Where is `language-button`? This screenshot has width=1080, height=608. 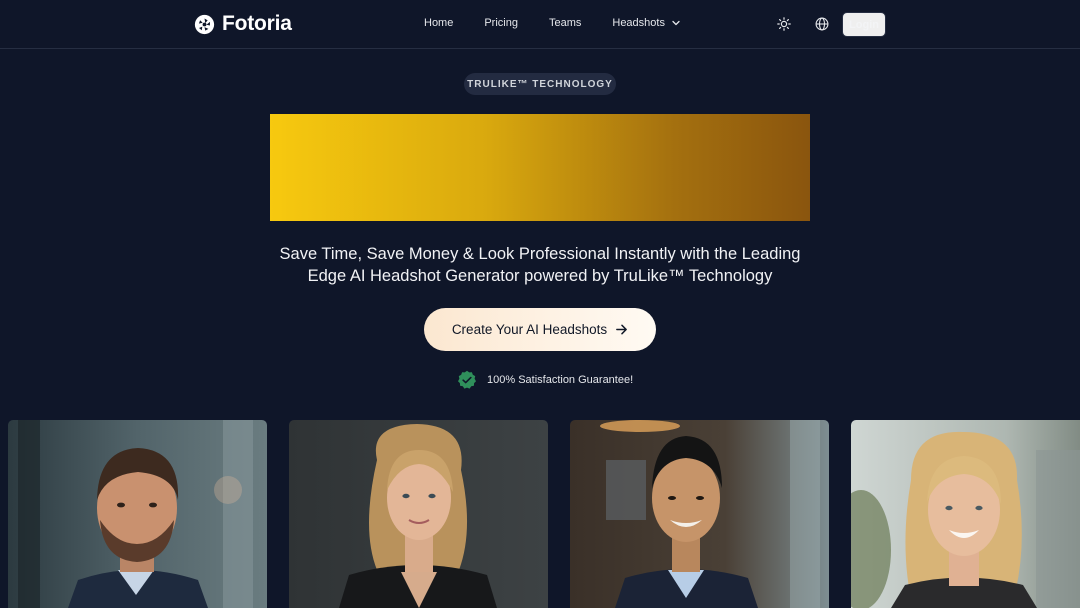
language-button is located at coordinates (822, 24).